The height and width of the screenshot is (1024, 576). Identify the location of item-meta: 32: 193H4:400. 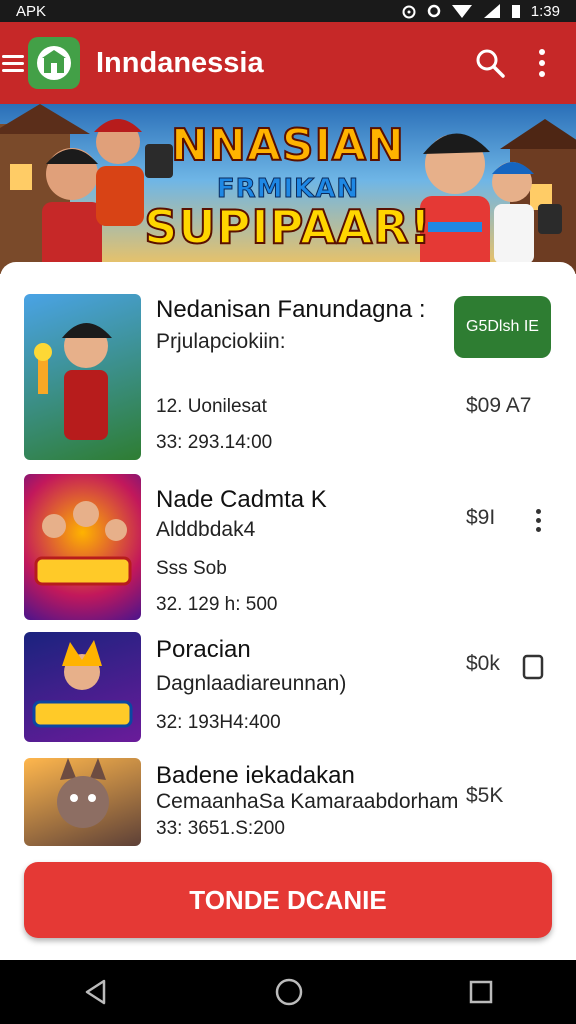
(218, 722).